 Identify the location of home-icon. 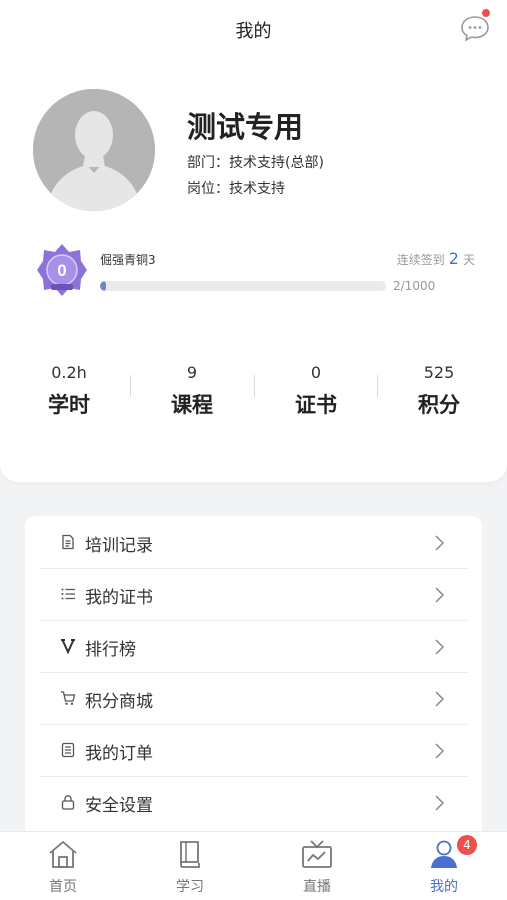
(63, 854).